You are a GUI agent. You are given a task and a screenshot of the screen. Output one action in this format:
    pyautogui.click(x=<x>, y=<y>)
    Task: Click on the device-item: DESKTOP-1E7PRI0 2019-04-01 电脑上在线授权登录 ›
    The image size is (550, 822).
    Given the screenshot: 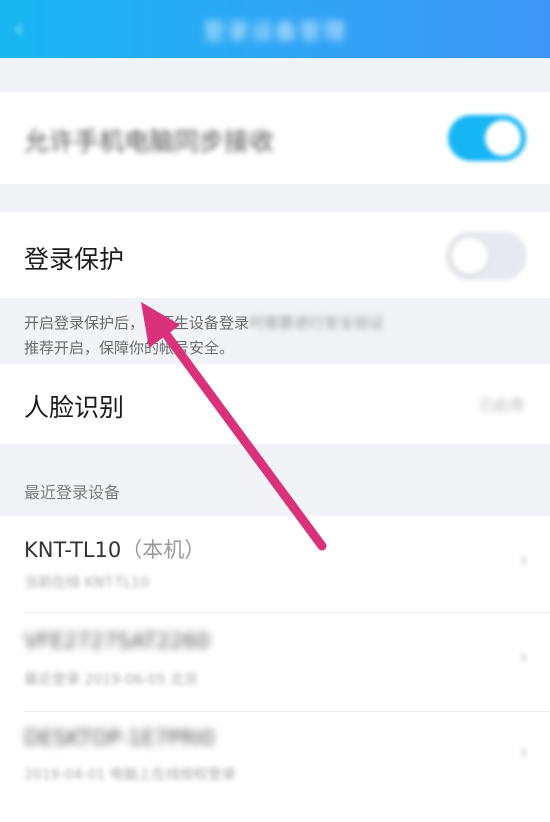 What is the action you would take?
    pyautogui.click(x=275, y=762)
    